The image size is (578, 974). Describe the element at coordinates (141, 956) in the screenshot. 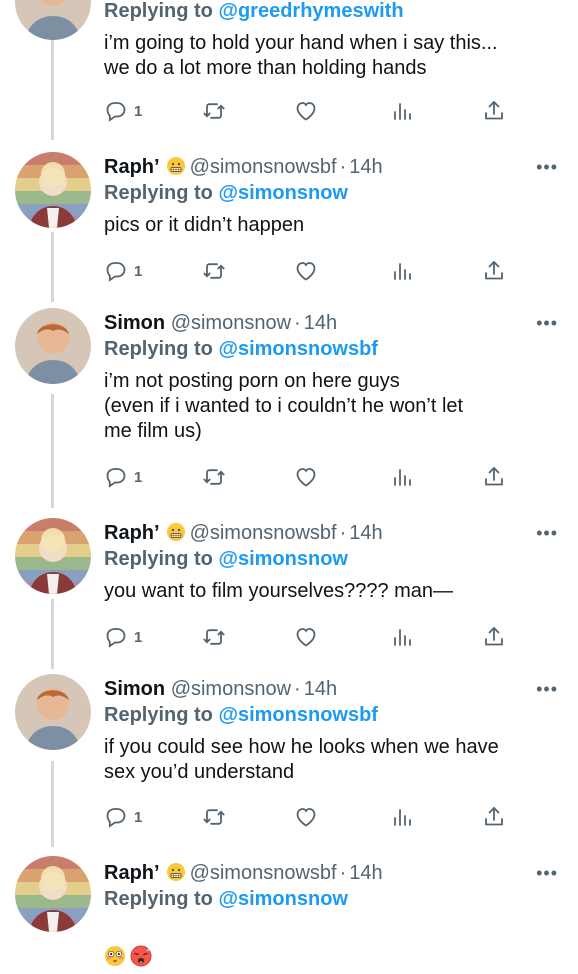

I see `hot-face-emoji` at that location.